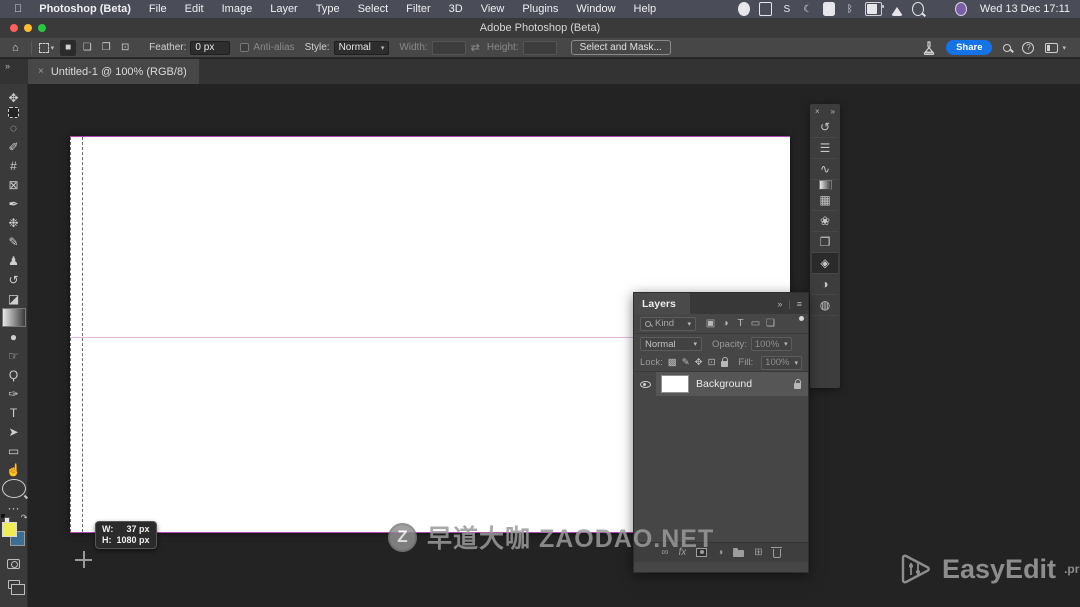 The image size is (1080, 607). I want to click on close-dock-icon: ×, so click(817, 111).